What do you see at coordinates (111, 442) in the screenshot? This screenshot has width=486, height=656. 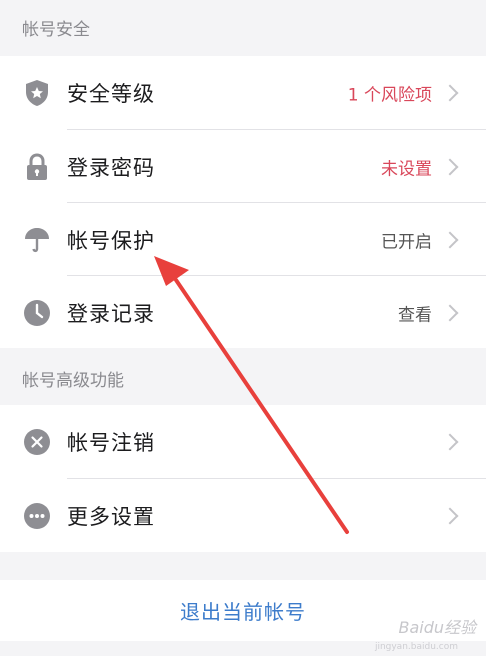 I see `row-label: 帐号注销` at bounding box center [111, 442].